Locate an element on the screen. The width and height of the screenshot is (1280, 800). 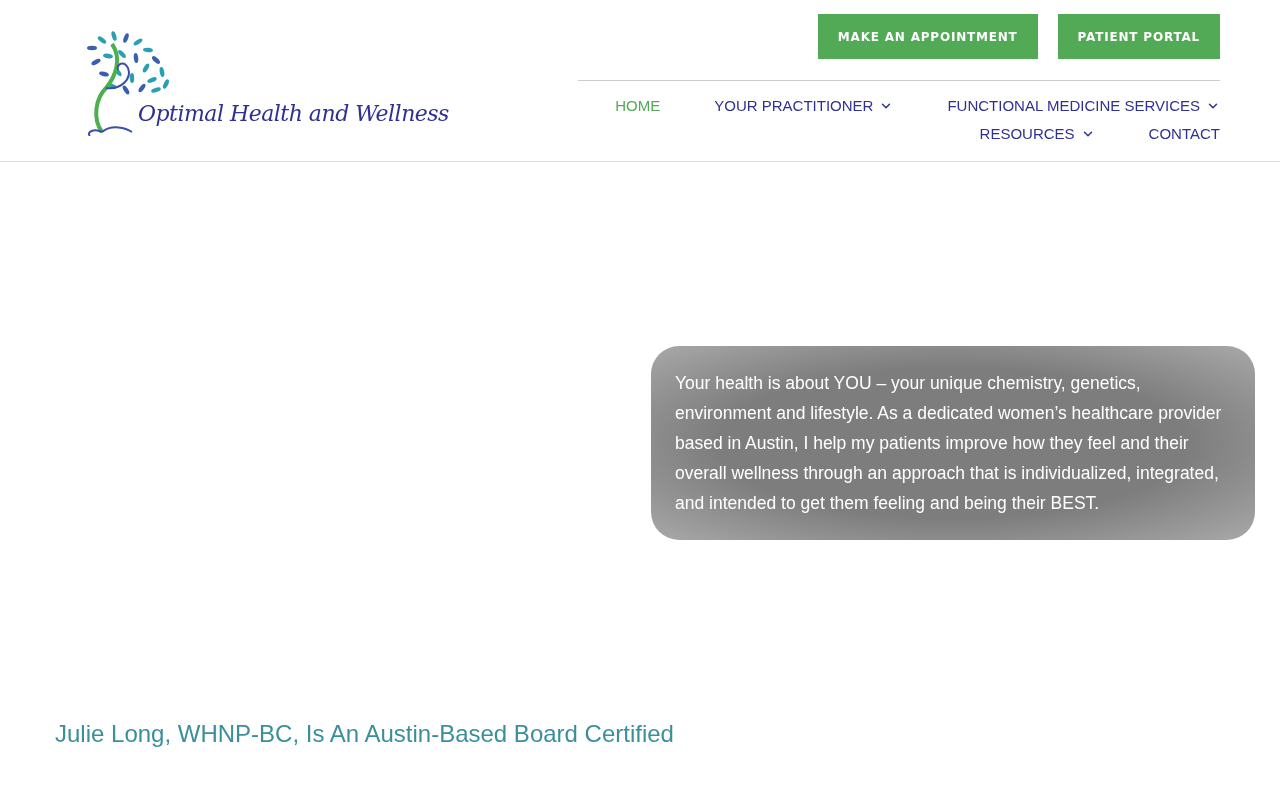
section-heading: Julie Long, WHNP-BC, Is An Austin-Based Board Certified is located at coordinates (365, 734).